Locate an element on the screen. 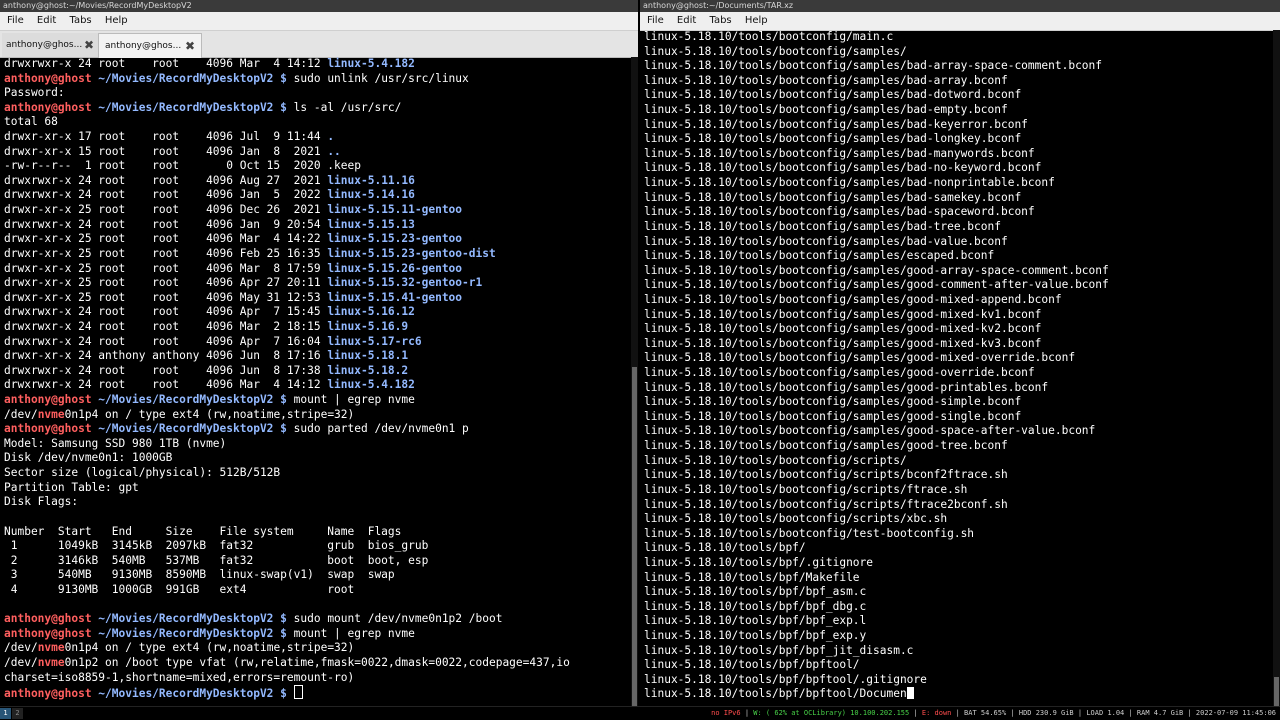 The width and height of the screenshot is (1280, 720). line-text: linux-5.18.10/tools/bpf/ is located at coordinates (725, 548).